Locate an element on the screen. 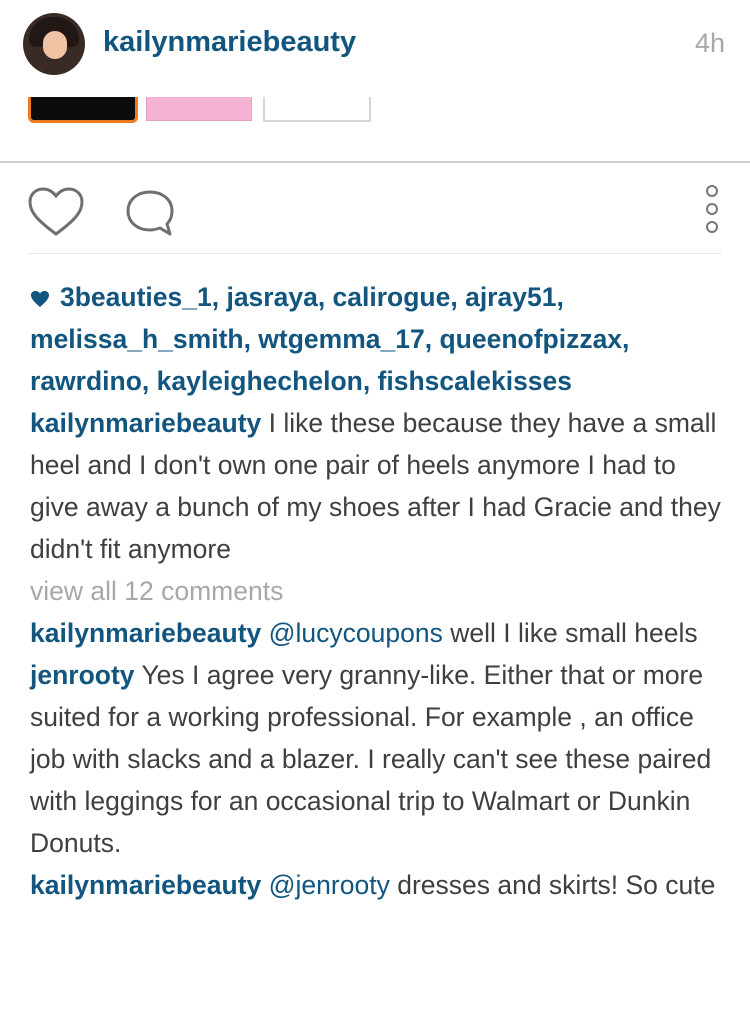  avatar is located at coordinates (54, 44).